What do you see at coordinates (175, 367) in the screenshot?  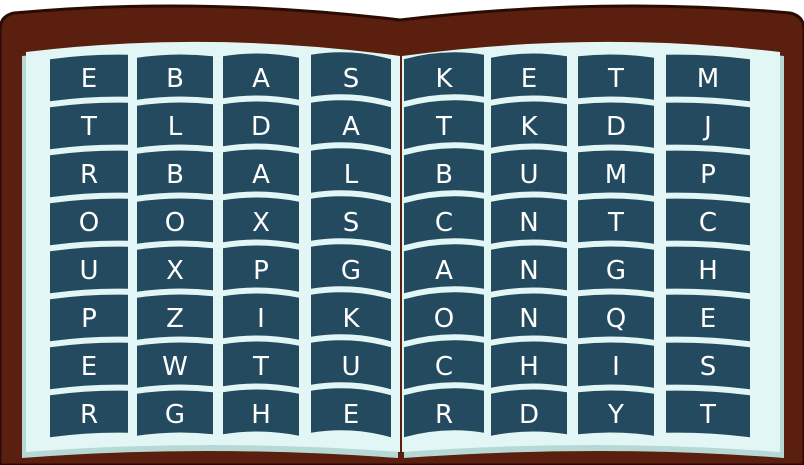 I see `letter-tile-label: W` at bounding box center [175, 367].